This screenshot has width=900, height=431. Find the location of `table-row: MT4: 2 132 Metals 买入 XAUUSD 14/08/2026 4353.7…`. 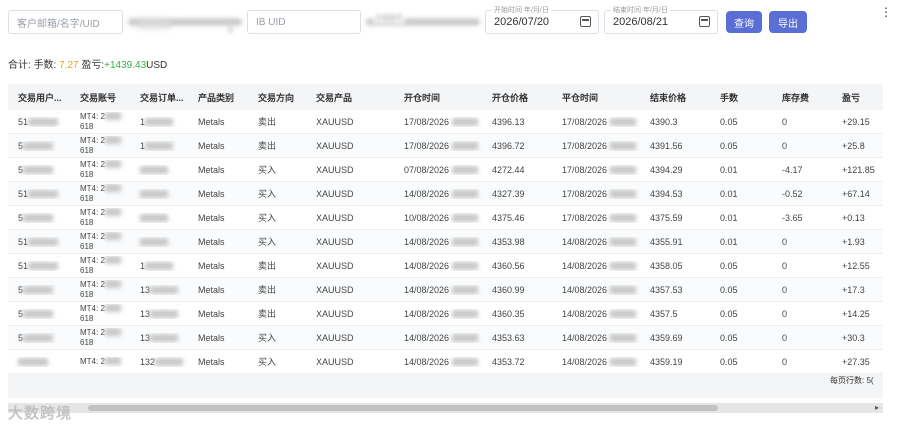

table-row: MT4: 2 132 Metals 买入 XAUUSD 14/08/2026 4353.7… is located at coordinates (445, 362).